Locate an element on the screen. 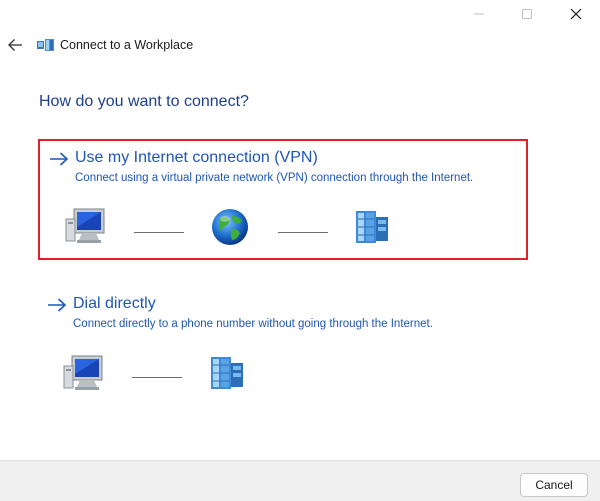 The width and height of the screenshot is (600, 501). back-button is located at coordinates (15, 45).